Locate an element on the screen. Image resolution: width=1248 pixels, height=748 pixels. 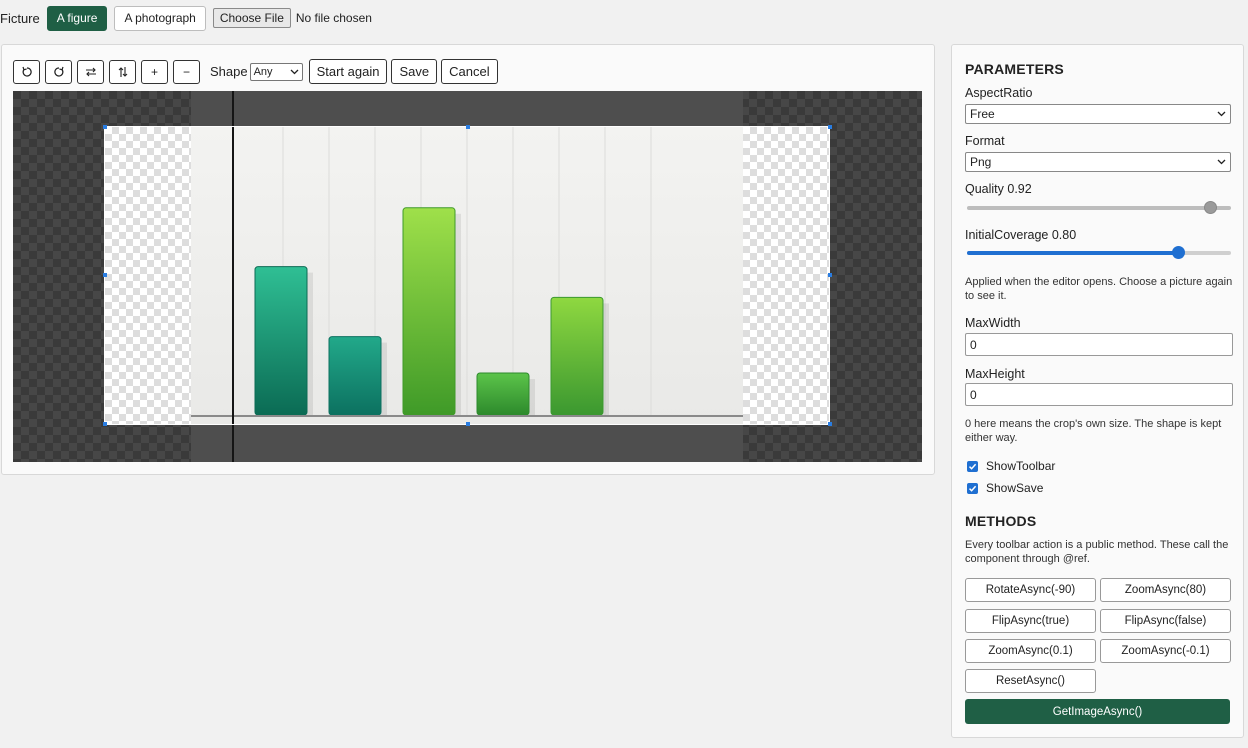
max-width-label: MaxWidth is located at coordinates (993, 323).